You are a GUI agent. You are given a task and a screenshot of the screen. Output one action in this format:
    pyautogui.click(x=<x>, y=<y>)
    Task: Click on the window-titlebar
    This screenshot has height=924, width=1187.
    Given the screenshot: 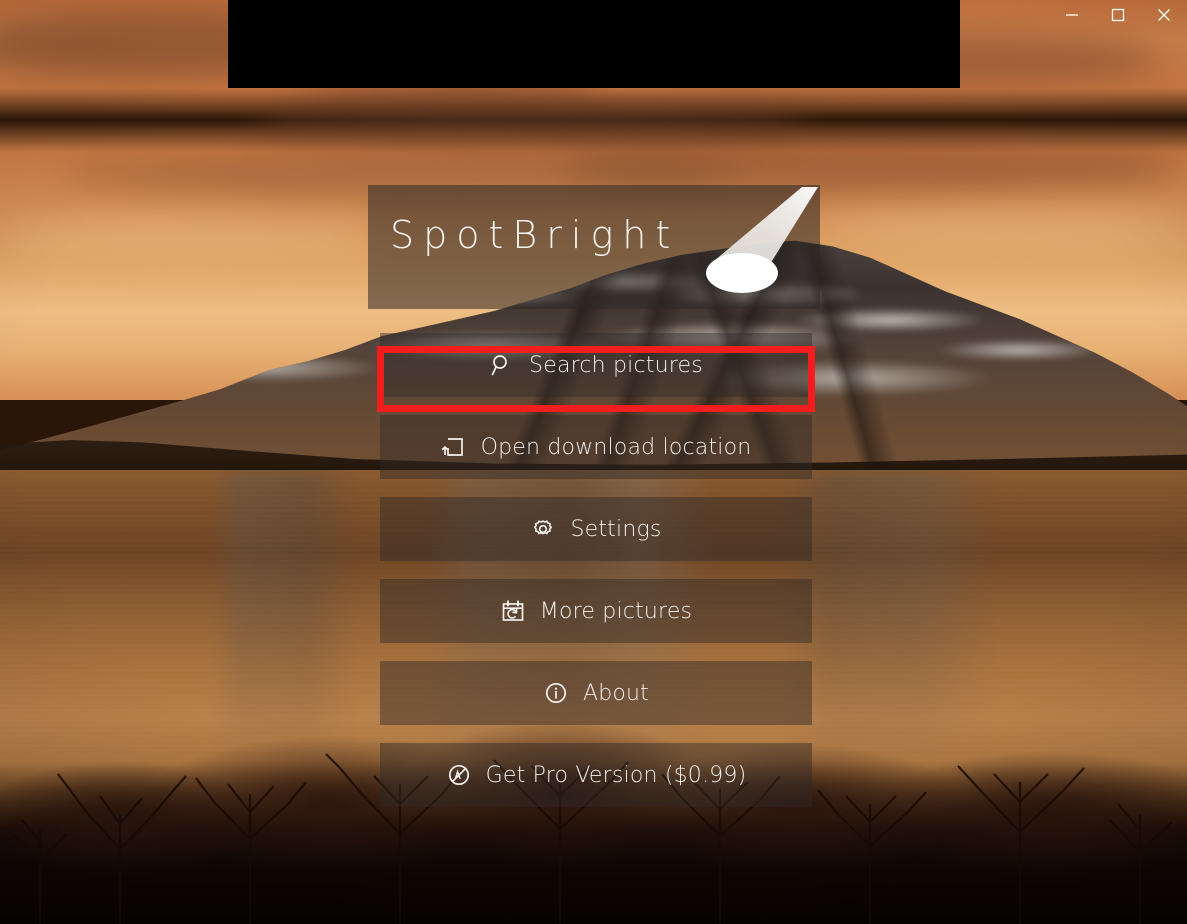 What is the action you would take?
    pyautogui.click(x=593, y=22)
    